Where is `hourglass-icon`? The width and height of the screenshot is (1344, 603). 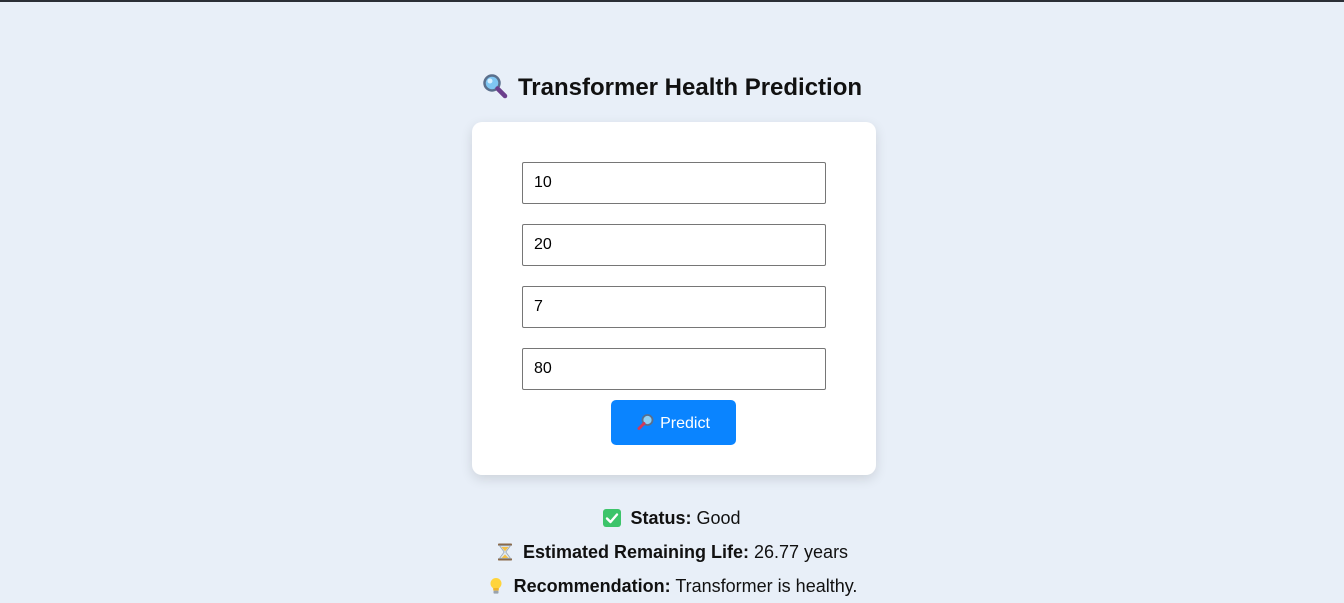 hourglass-icon is located at coordinates (504, 552).